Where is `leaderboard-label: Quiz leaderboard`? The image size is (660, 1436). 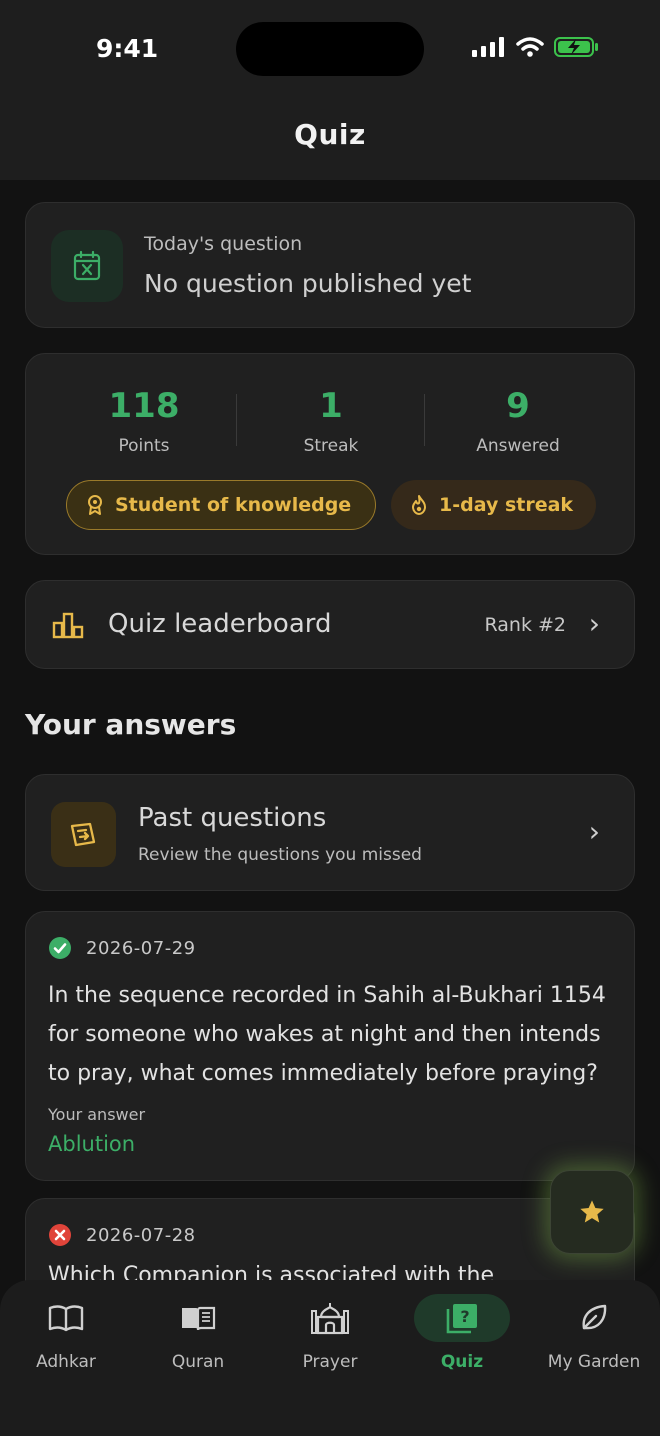 leaderboard-label: Quiz leaderboard is located at coordinates (220, 624).